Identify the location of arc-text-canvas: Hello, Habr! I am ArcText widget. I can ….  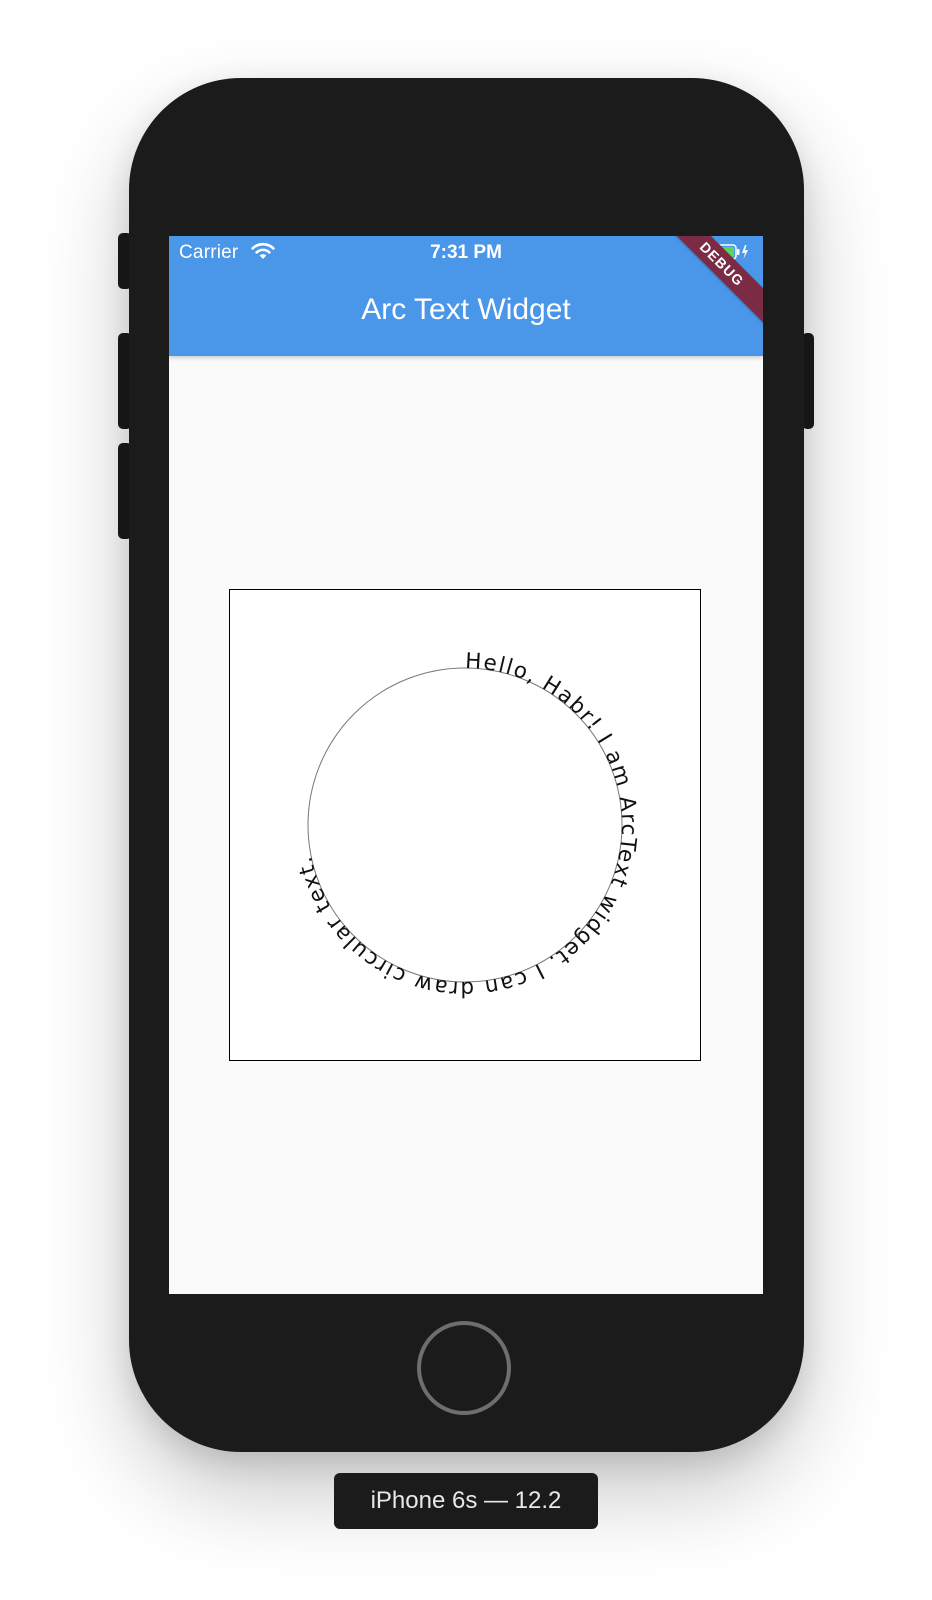
(466, 825).